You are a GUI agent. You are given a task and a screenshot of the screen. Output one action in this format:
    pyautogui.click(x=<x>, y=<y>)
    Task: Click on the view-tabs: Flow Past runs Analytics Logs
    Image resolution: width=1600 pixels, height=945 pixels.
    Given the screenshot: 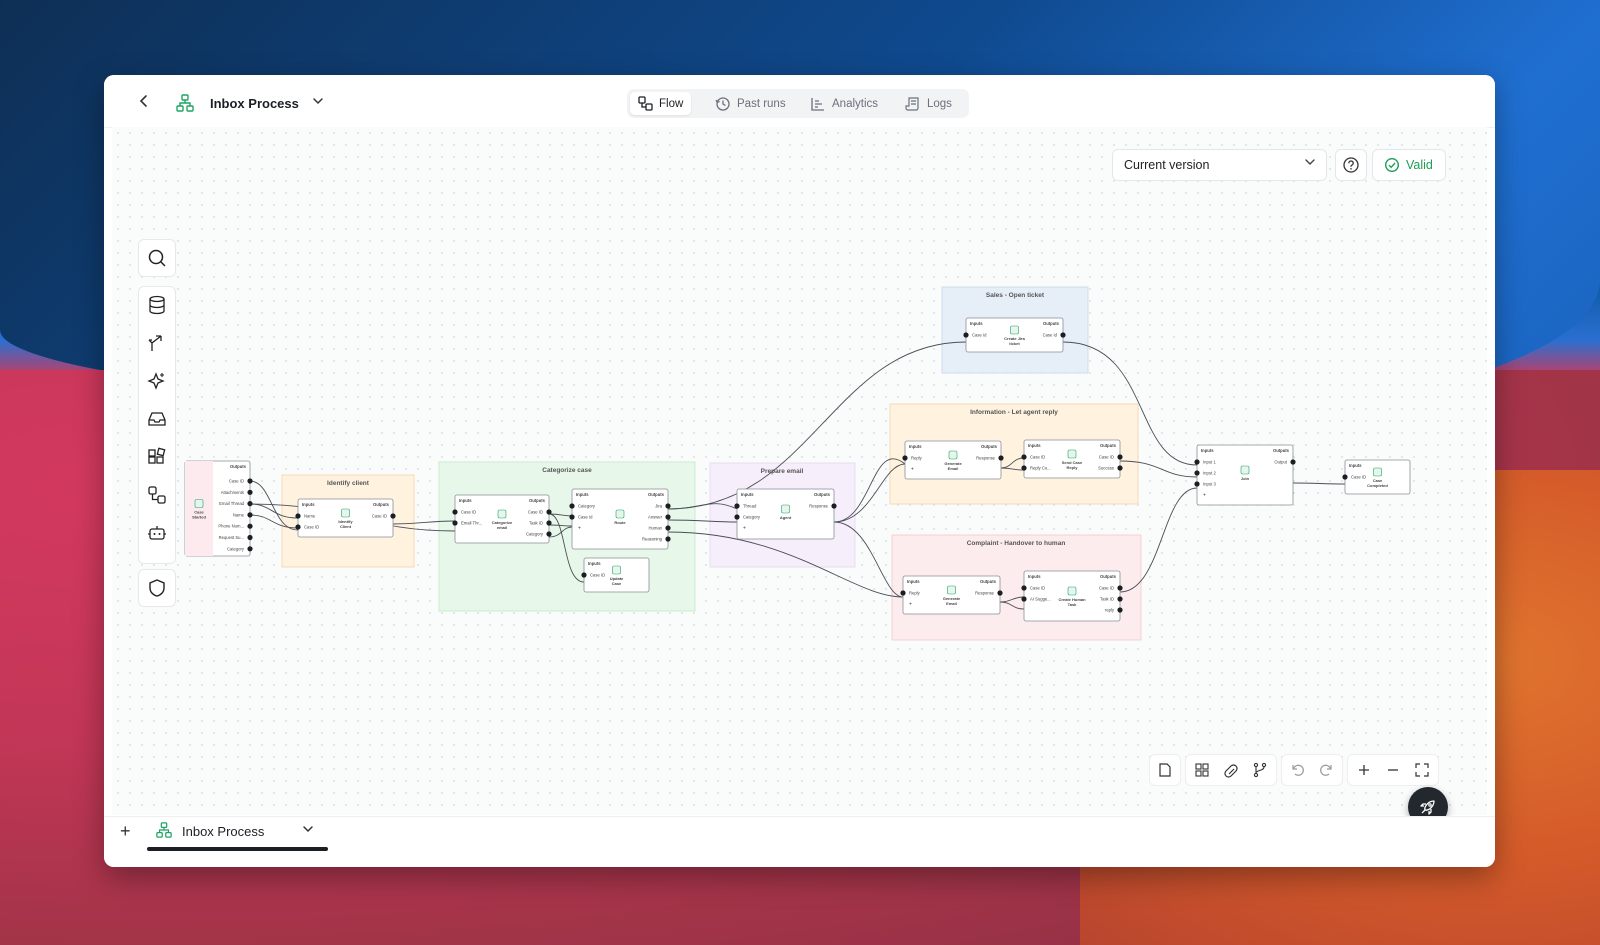 What is the action you would take?
    pyautogui.click(x=798, y=103)
    